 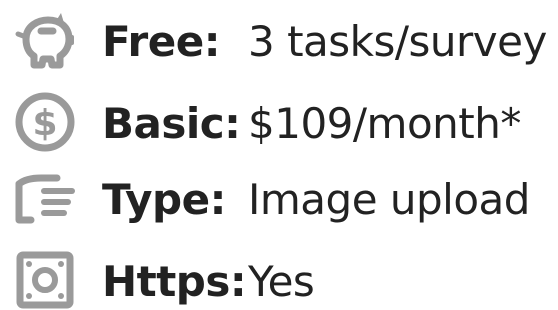 I want to click on secure-lock-icon, so click(x=45, y=278).